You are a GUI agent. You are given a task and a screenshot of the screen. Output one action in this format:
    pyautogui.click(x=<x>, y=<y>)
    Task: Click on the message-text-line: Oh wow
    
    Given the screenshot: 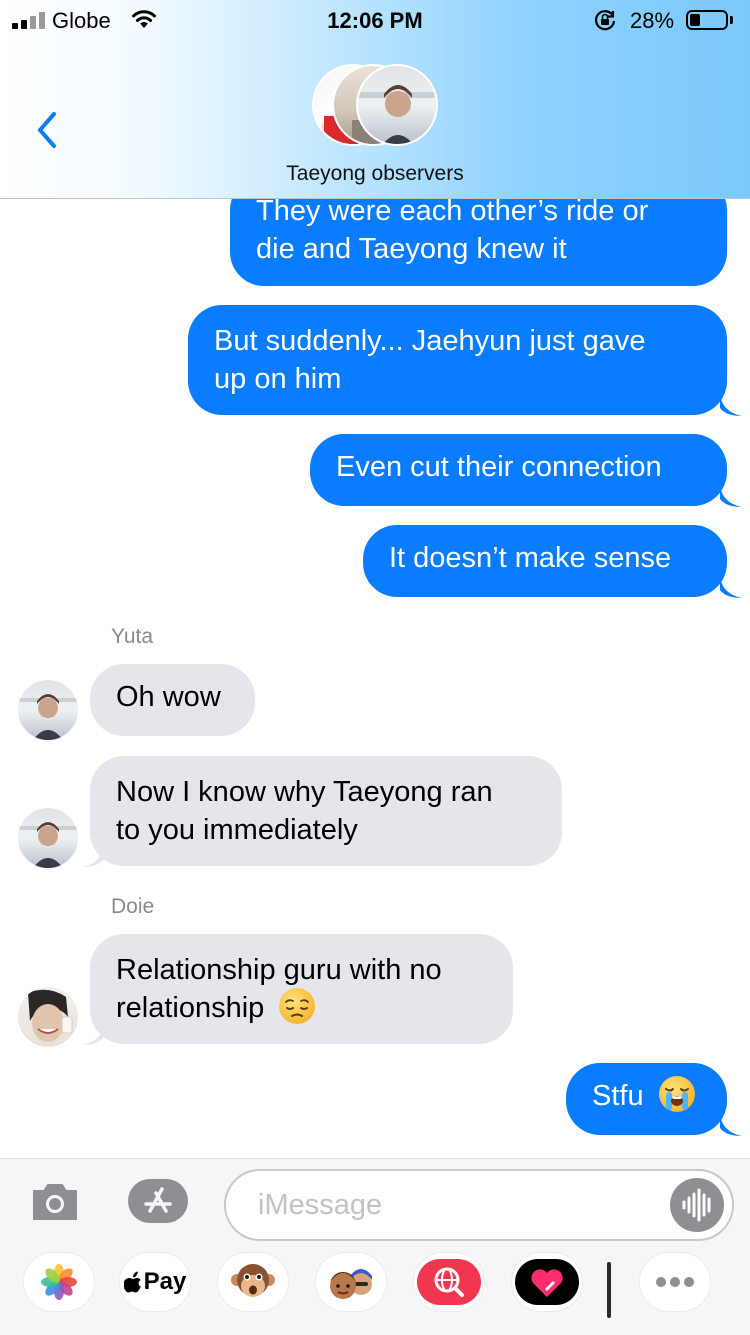 What is the action you would take?
    pyautogui.click(x=168, y=697)
    